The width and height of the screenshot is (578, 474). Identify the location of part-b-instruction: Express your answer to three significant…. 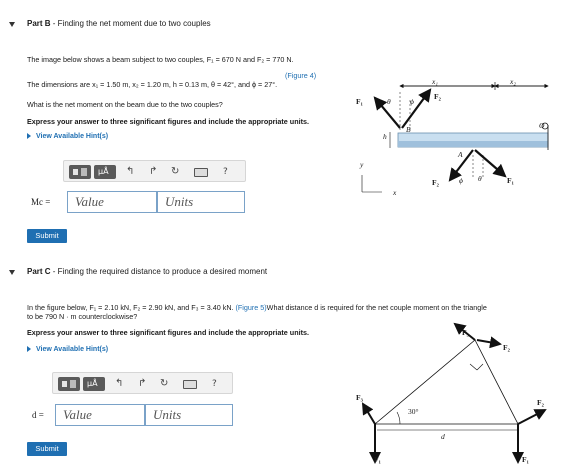
(168, 121).